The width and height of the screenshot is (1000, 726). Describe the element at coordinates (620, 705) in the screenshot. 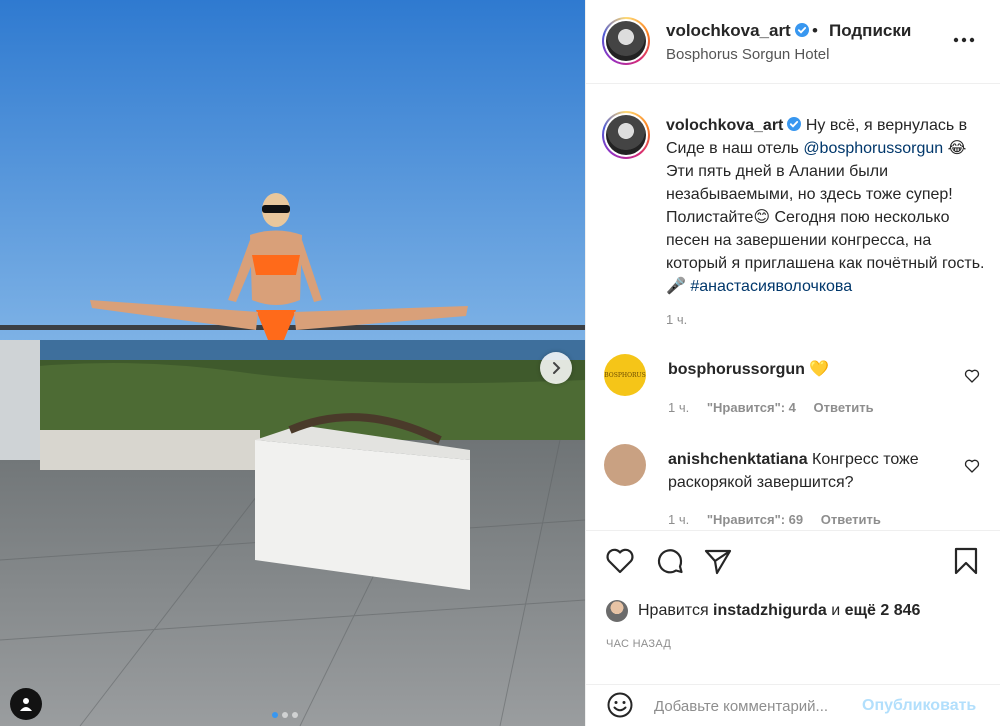

I see `emoji-icon` at that location.